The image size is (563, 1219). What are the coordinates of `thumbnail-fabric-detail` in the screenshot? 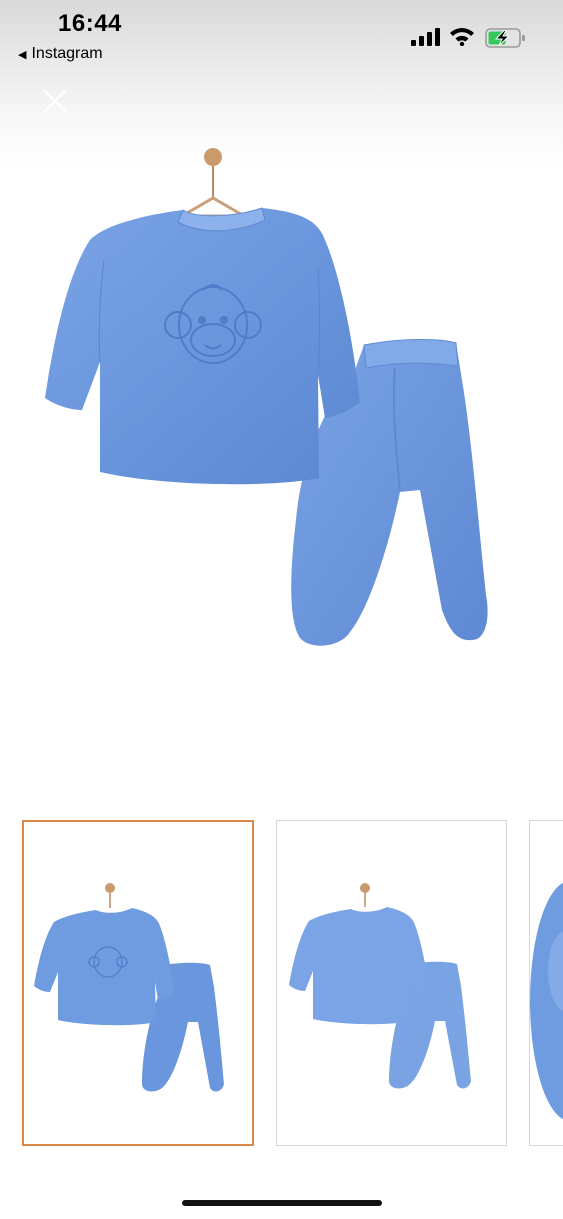 It's located at (546, 983).